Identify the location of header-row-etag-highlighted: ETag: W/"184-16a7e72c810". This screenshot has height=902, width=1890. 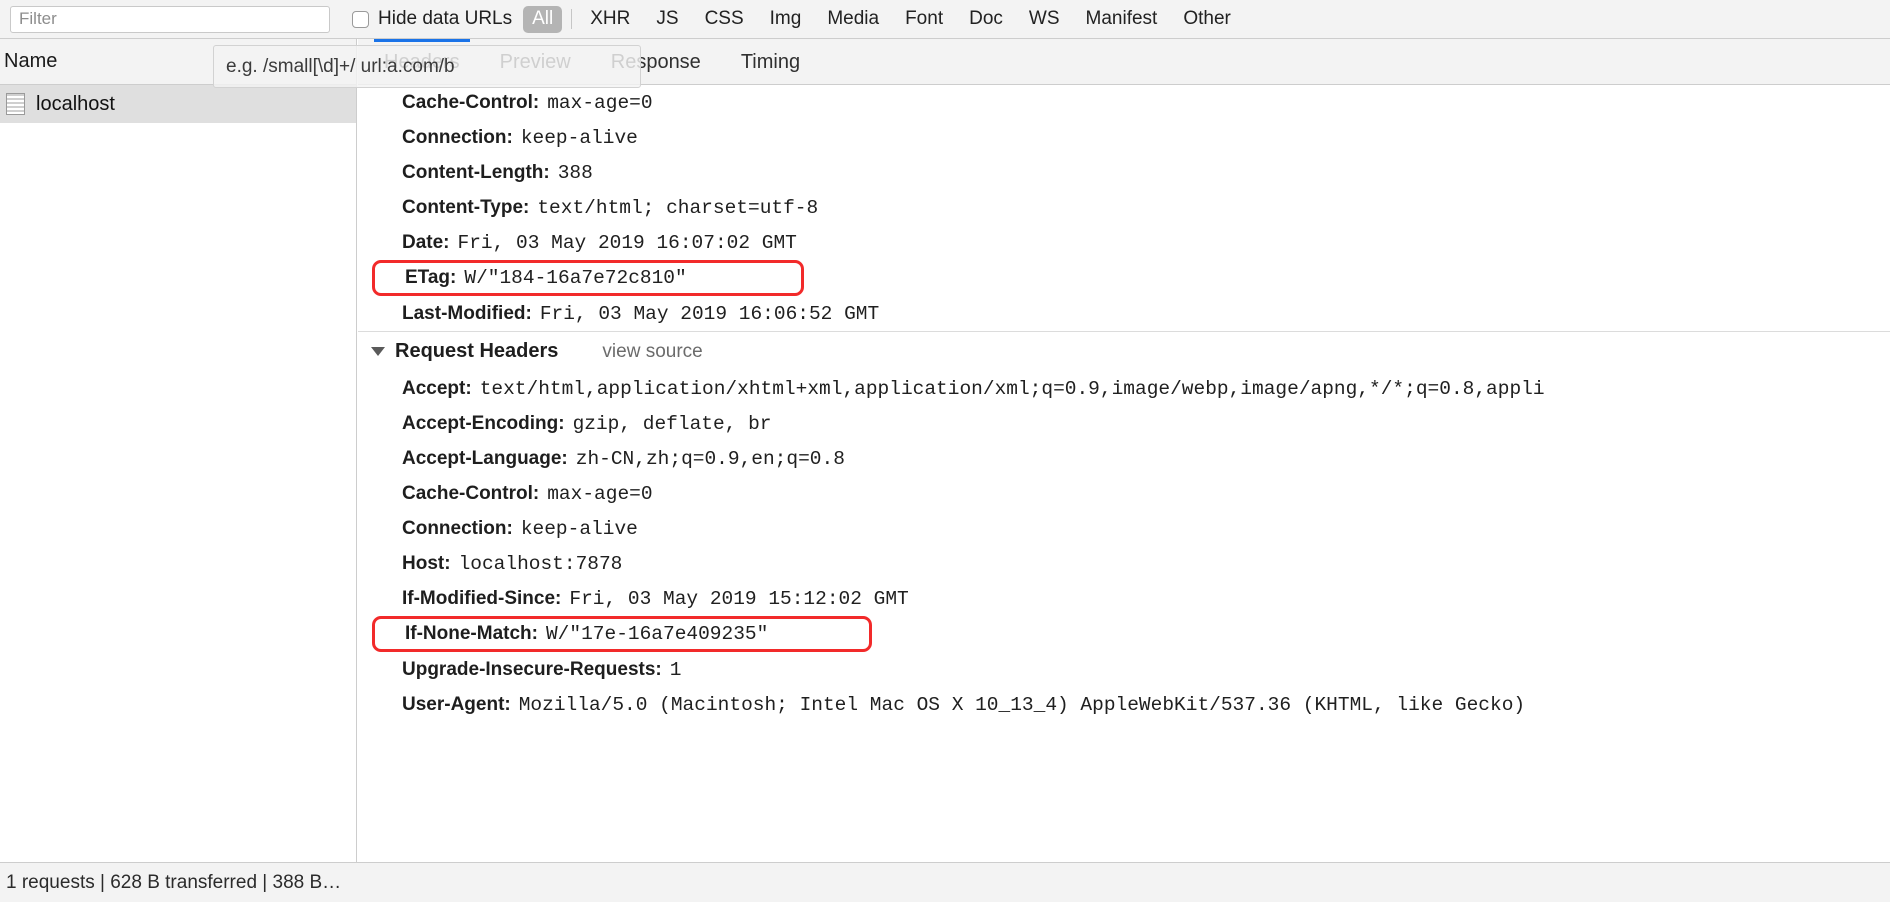
(588, 278).